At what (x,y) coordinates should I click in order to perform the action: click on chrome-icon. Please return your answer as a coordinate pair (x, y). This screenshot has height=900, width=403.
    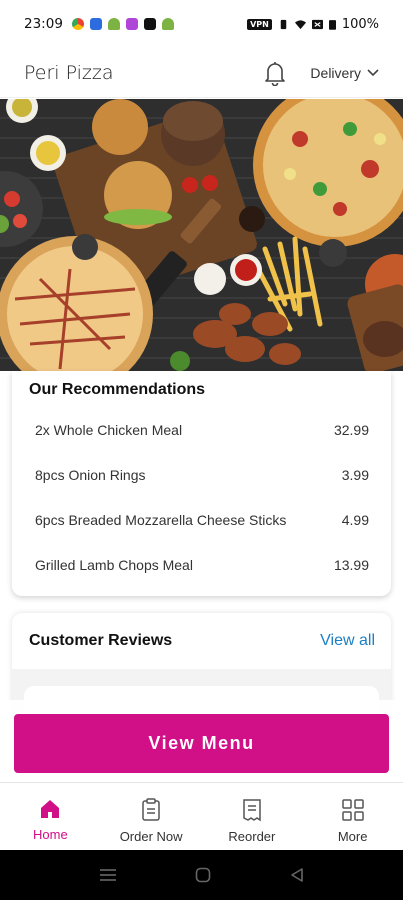
    Looking at the image, I should click on (77, 24).